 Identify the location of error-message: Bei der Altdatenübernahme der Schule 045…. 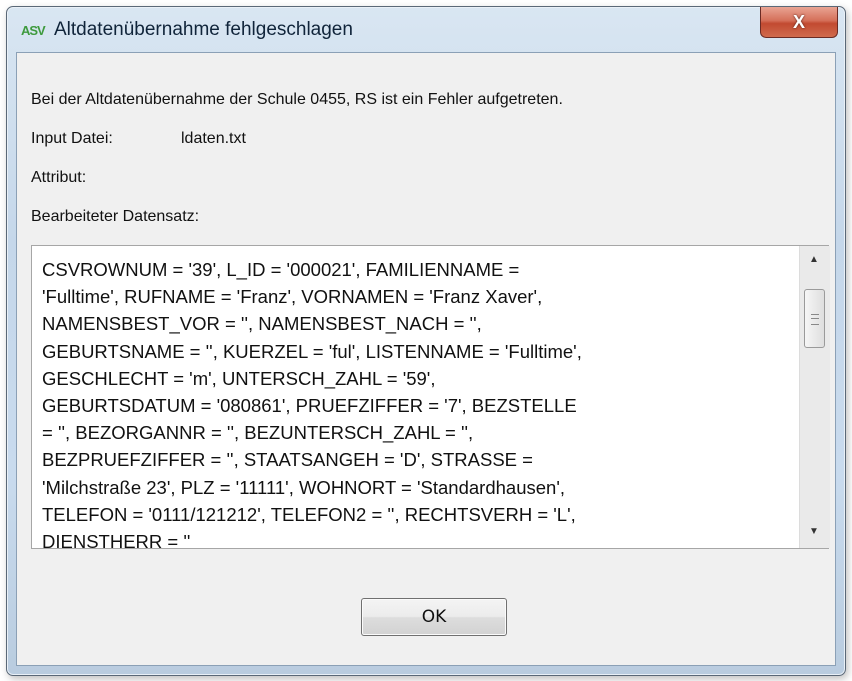
(297, 99).